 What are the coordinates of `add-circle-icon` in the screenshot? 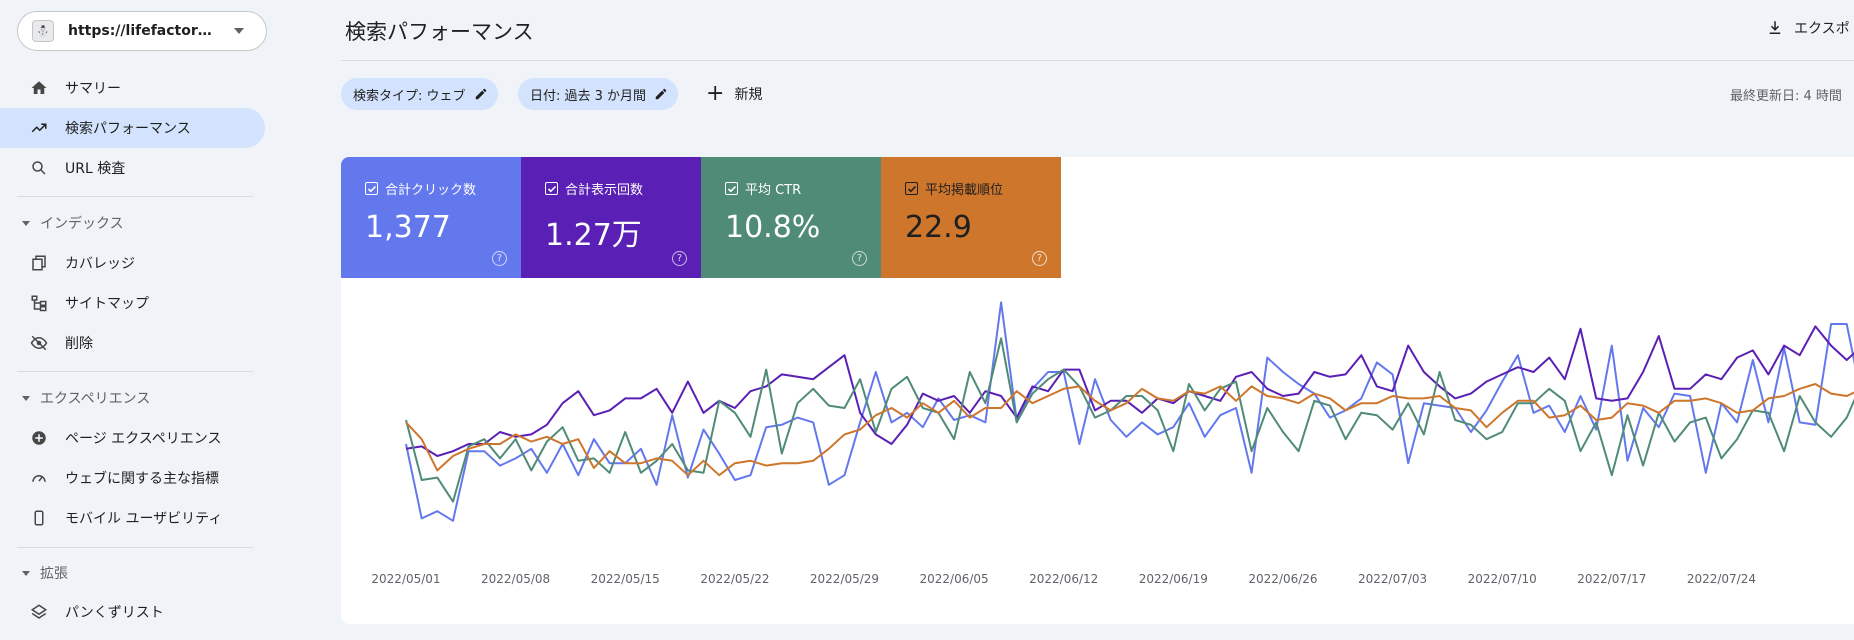 It's located at (39, 438).